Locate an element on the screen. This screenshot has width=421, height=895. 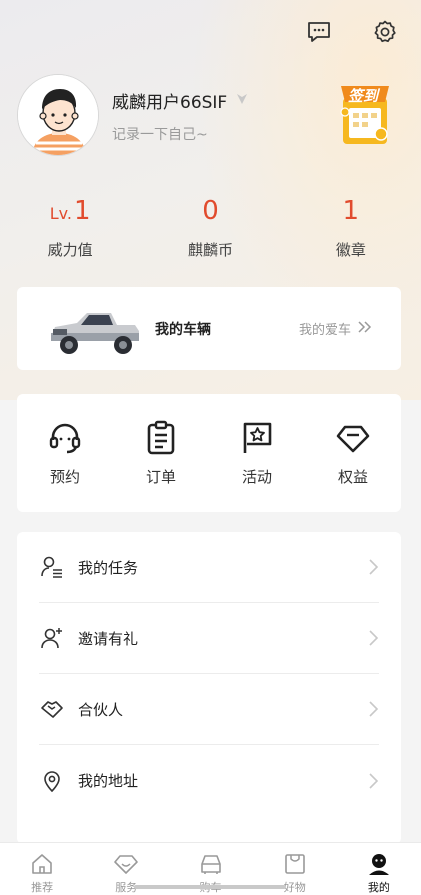
quick-action-label: 预约 is located at coordinates (64, 477).